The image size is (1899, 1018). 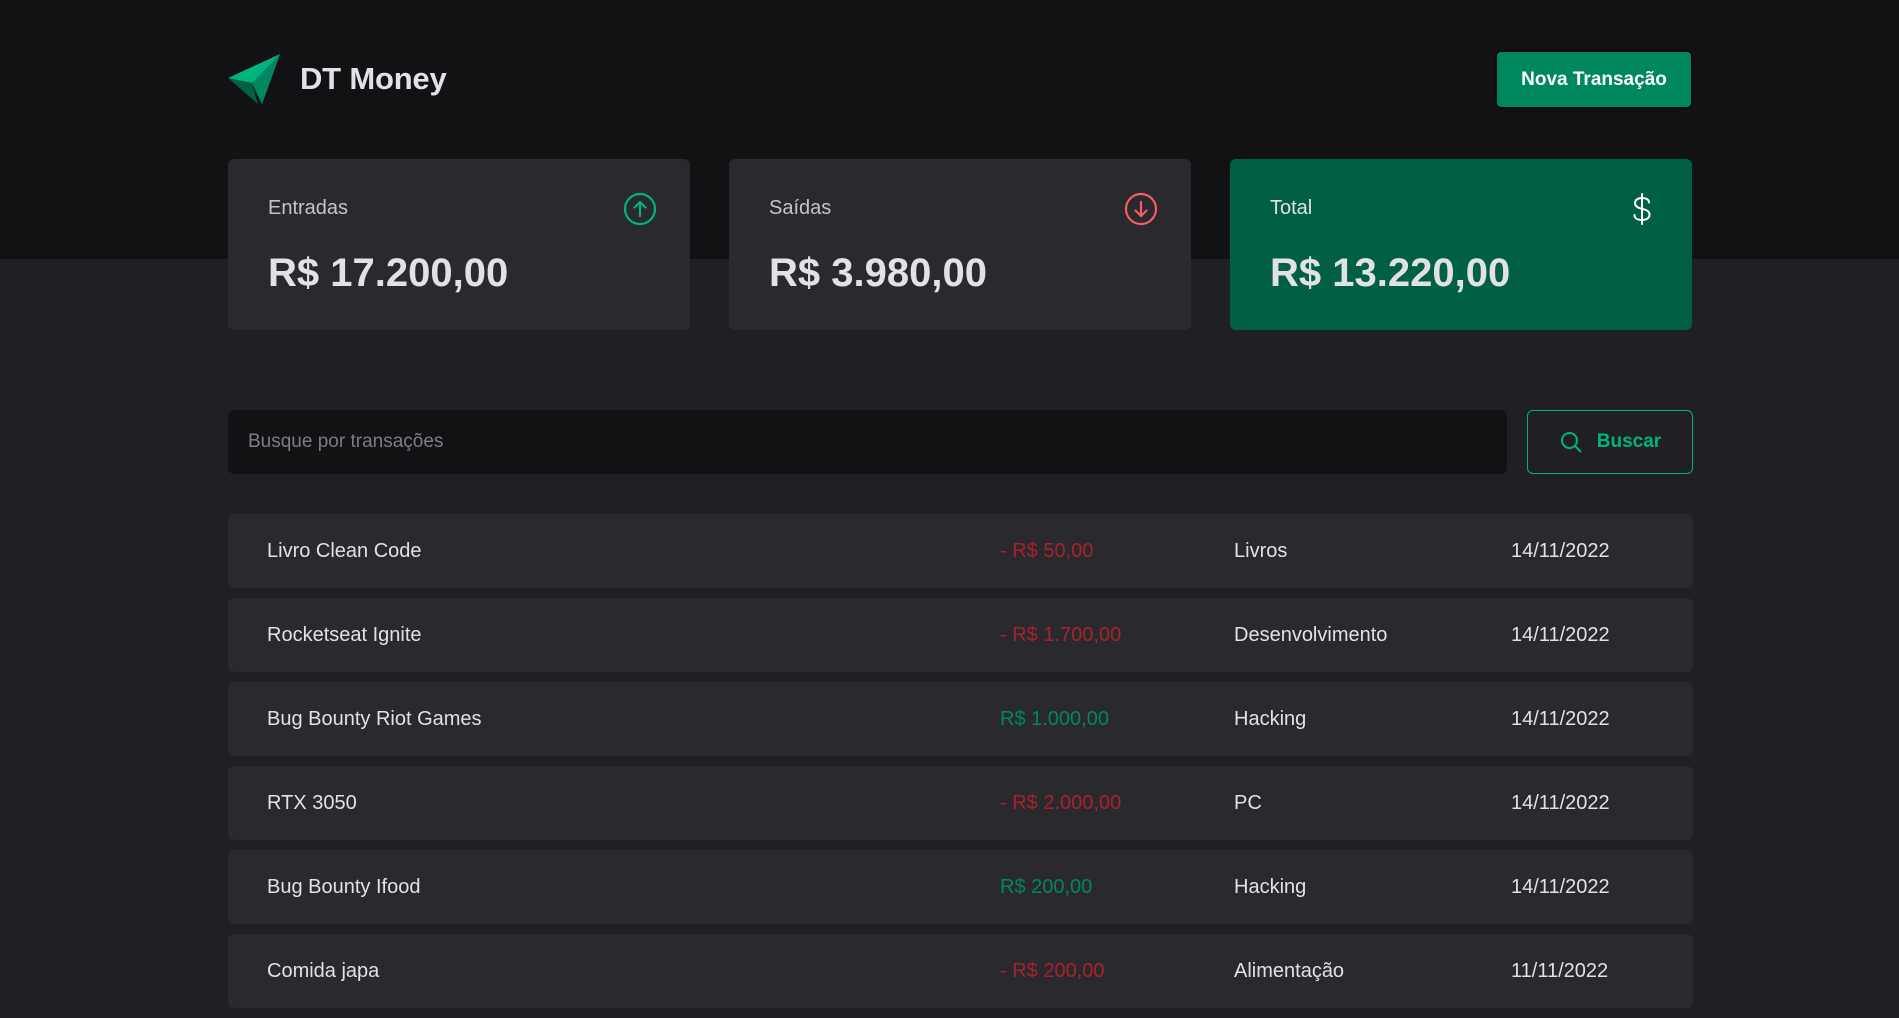 I want to click on table-row: RTX 3050 - R$ 2.000,00 PC 14/11/2022, so click(x=960, y=803).